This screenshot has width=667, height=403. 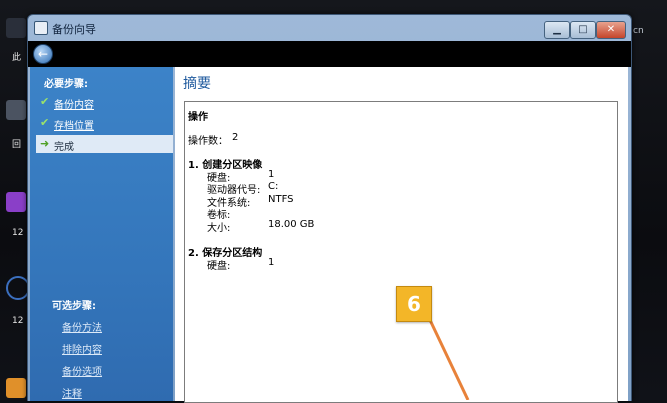 I want to click on annotation-arrow, so click(x=449, y=359).